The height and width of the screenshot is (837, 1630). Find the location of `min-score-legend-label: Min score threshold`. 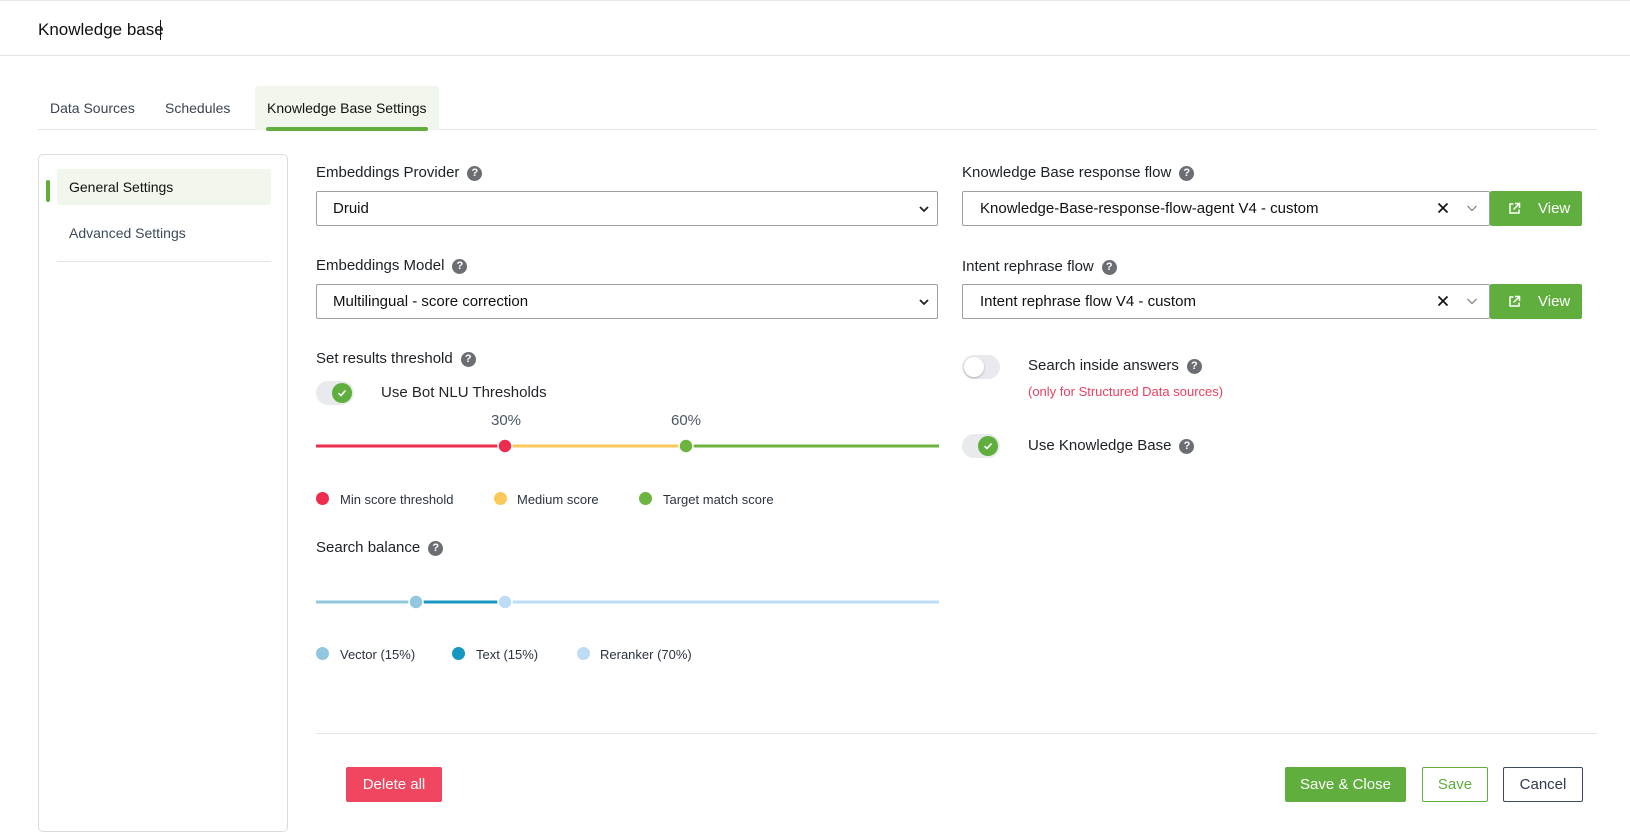

min-score-legend-label: Min score threshold is located at coordinates (397, 499).